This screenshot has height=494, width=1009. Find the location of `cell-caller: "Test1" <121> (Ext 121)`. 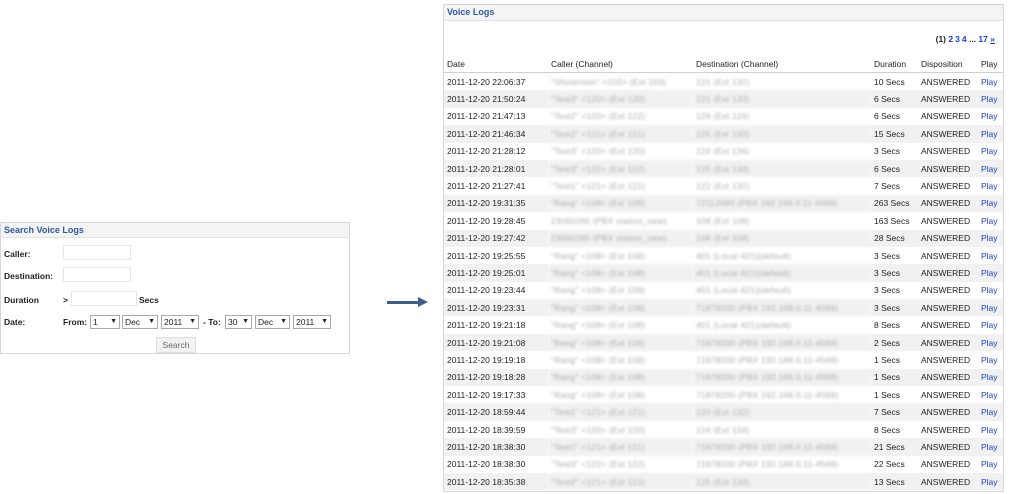

cell-caller: "Test1" <121> (Ext 121) is located at coordinates (598, 186).